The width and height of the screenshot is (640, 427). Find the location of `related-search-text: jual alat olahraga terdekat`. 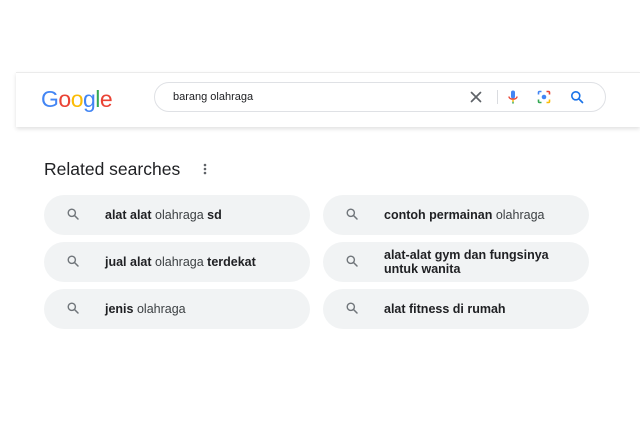

related-search-text: jual alat olahraga terdekat is located at coordinates (200, 262).